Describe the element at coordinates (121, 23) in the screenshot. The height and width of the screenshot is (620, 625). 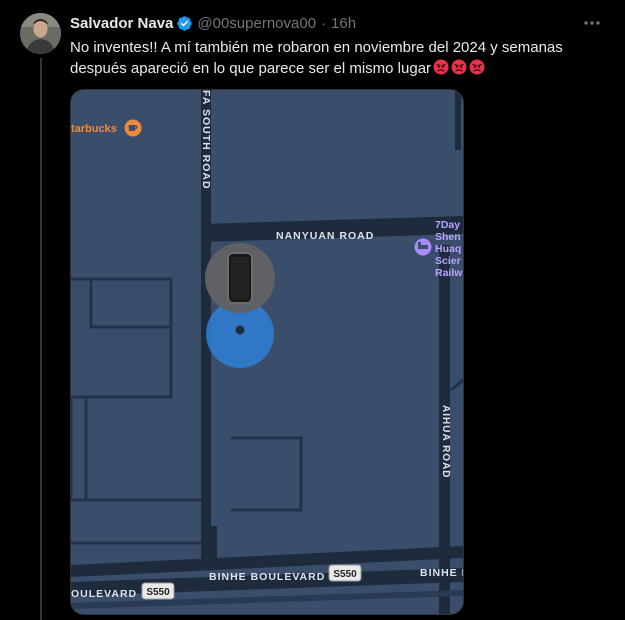
I see `author-name: Salvador Nava` at that location.